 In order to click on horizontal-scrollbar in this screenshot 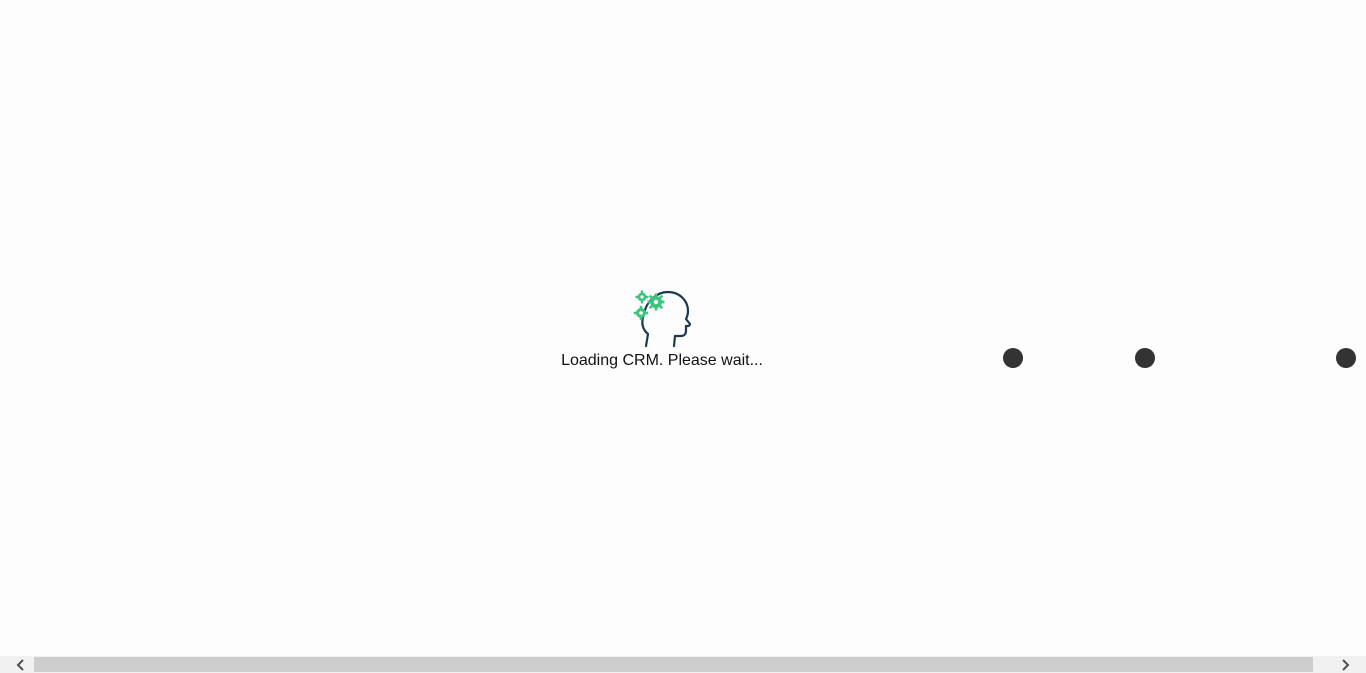, I will do `click(683, 664)`.